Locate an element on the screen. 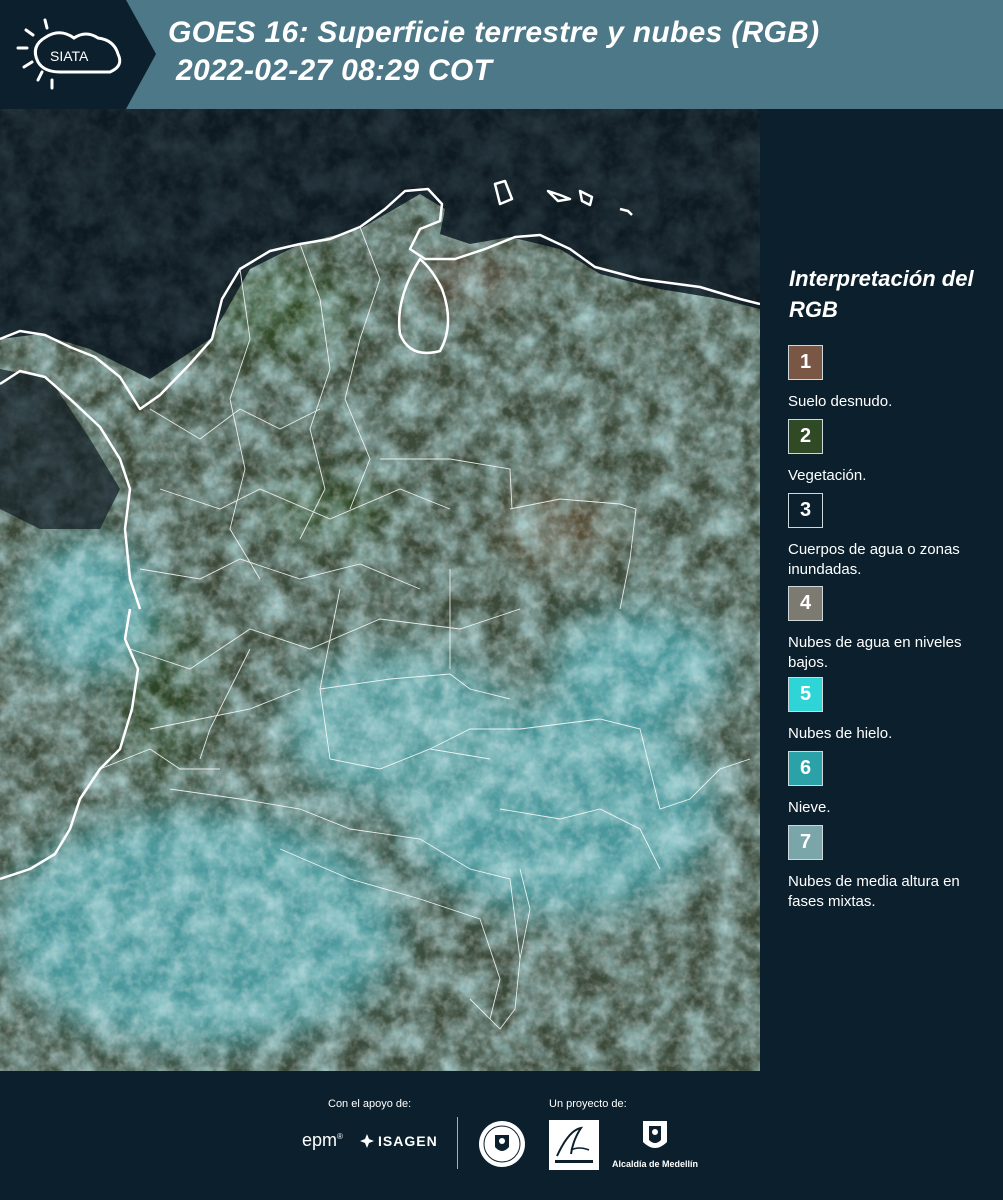  siata-logo-text: SIATA is located at coordinates (69, 56).